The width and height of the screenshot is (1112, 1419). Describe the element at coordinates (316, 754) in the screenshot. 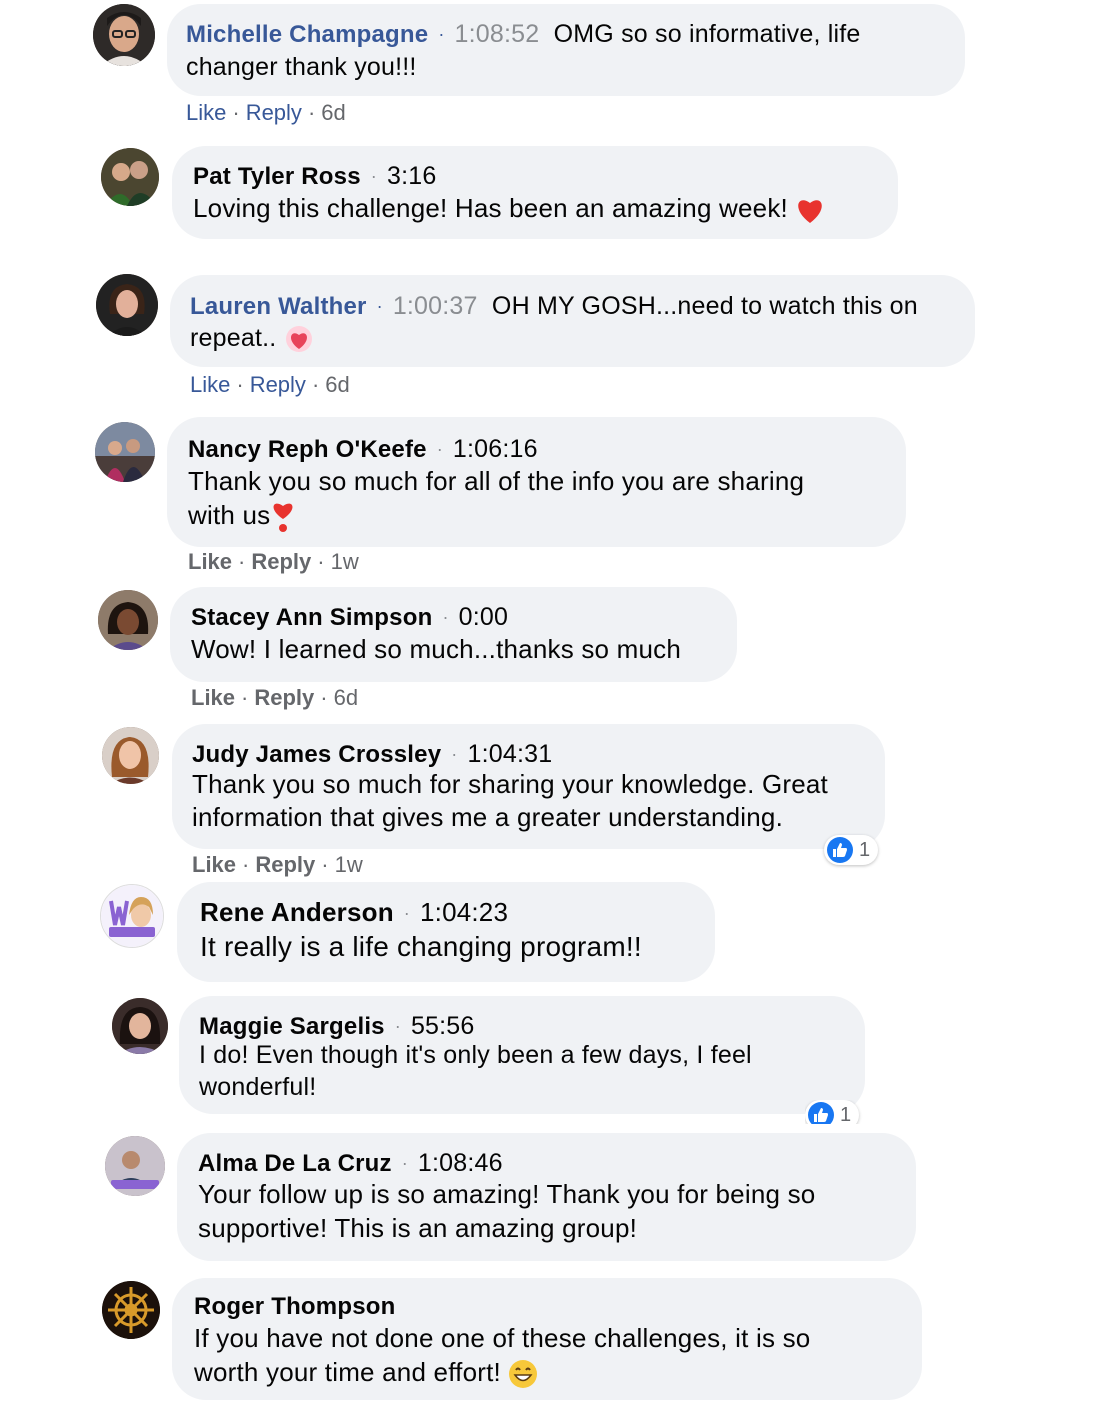

I see `author-name: Judy James Crossley` at that location.